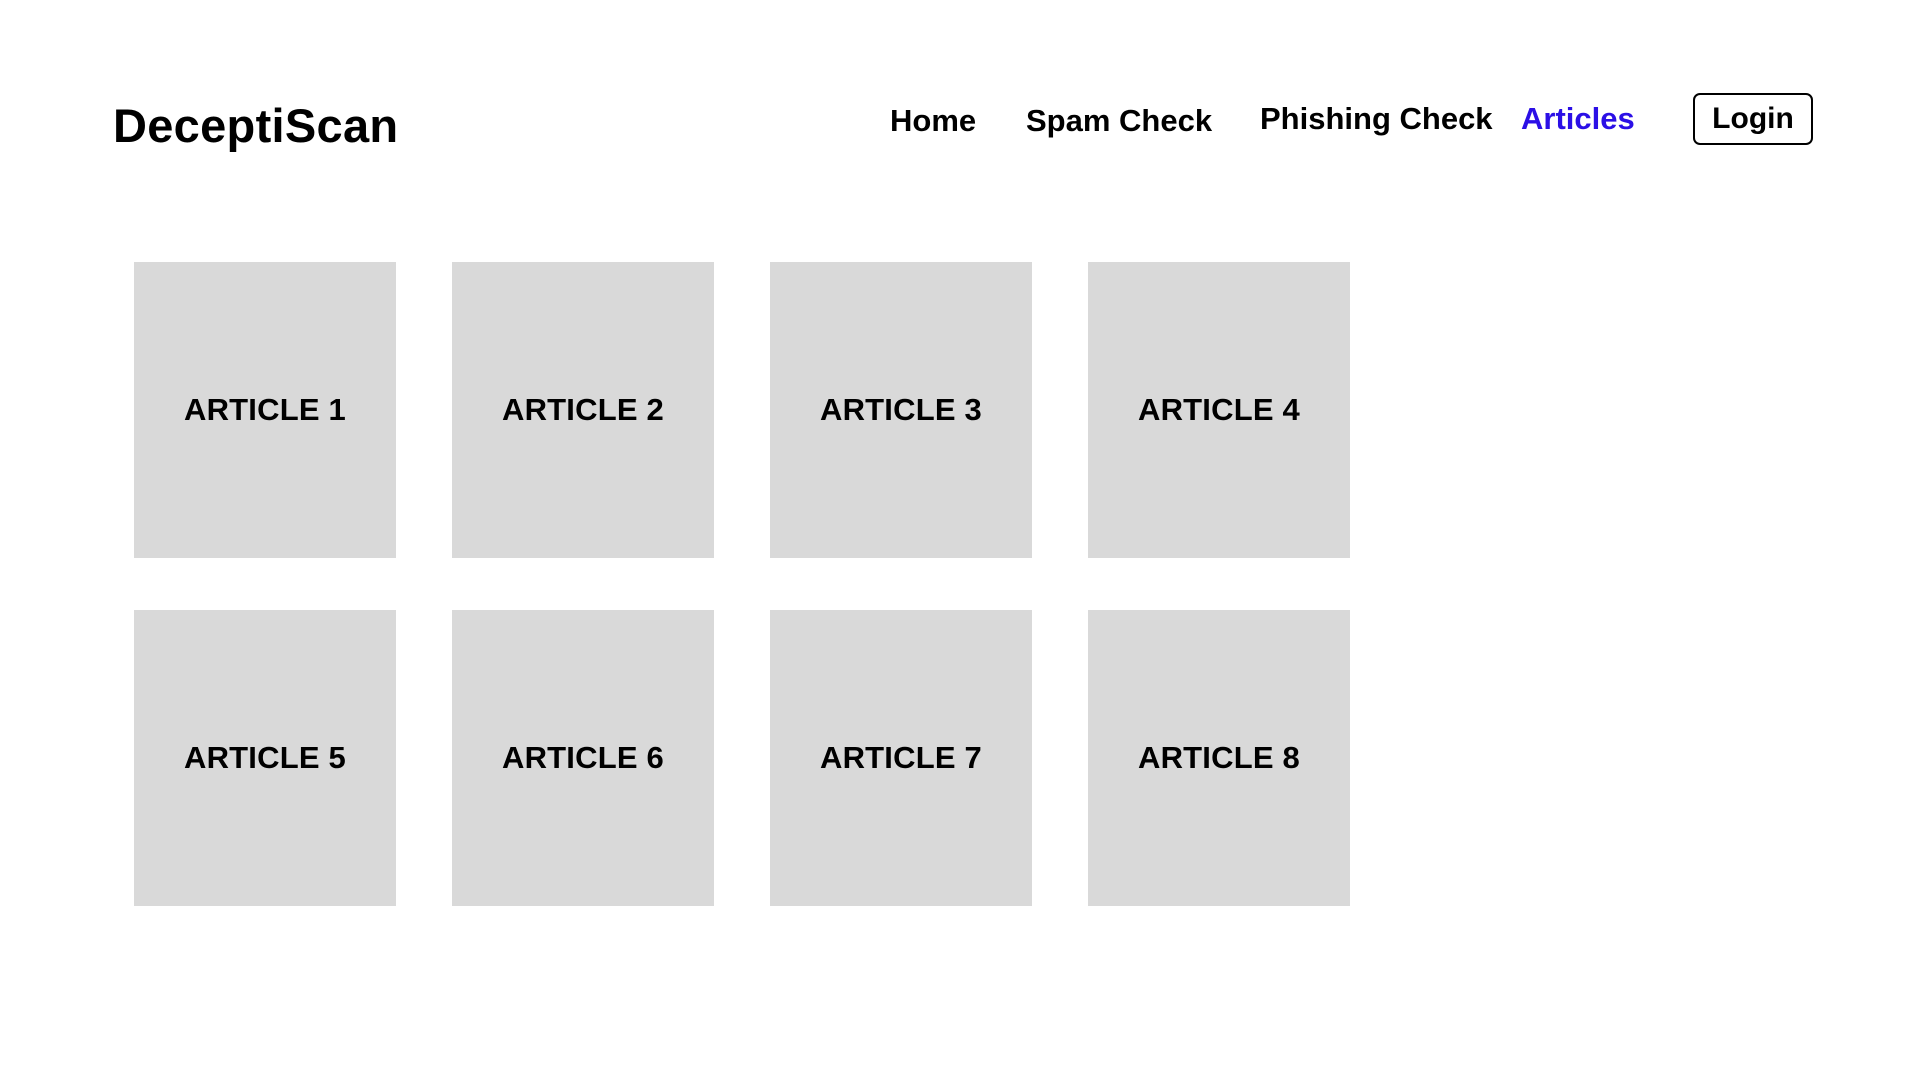 The width and height of the screenshot is (1920, 1080). Describe the element at coordinates (1753, 119) in the screenshot. I see `login-button: Login` at that location.